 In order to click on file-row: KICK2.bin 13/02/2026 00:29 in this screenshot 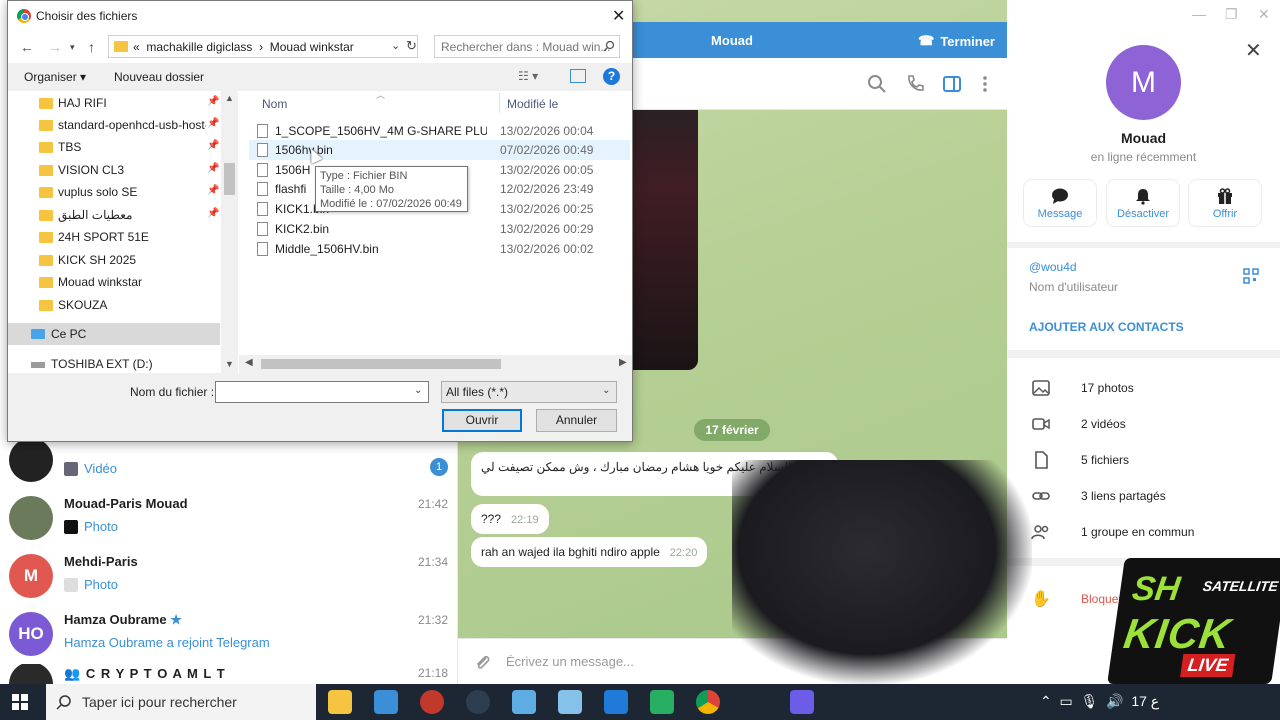, I will do `click(439, 229)`.